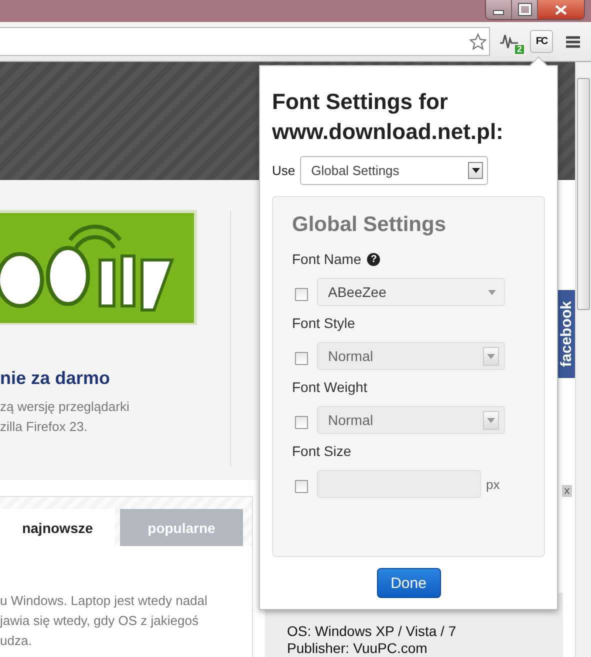 Image resolution: width=591 pixels, height=657 pixels. Describe the element at coordinates (499, 9) in the screenshot. I see `minimize-button` at that location.